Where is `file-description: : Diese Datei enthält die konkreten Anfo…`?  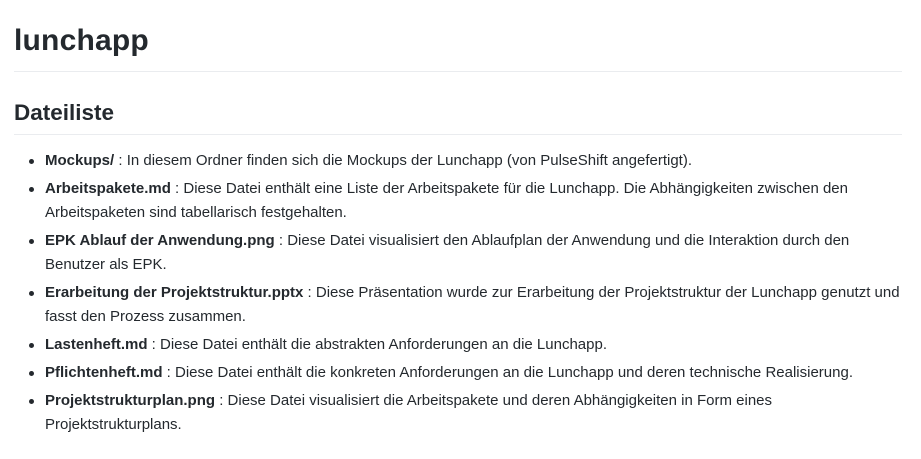 file-description: : Diese Datei enthält die konkreten Anfo… is located at coordinates (507, 372).